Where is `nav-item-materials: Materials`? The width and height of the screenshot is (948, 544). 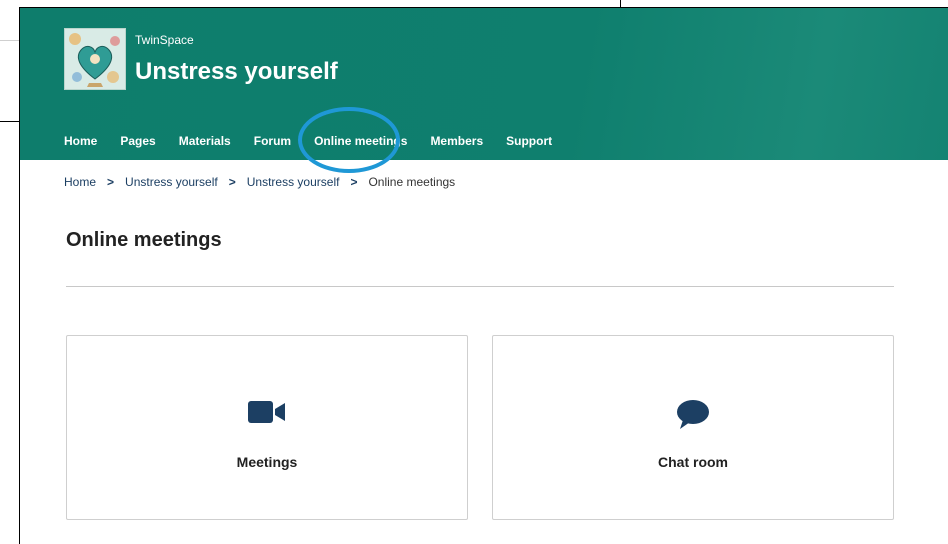
nav-item-materials: Materials is located at coordinates (205, 144).